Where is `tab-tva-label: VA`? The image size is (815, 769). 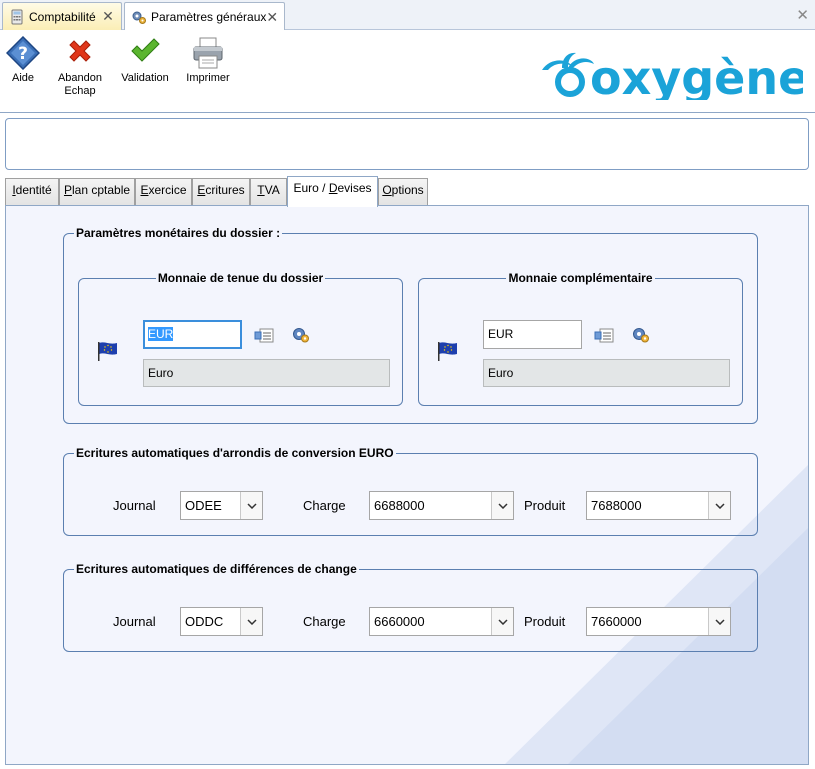
tab-tva-label: VA is located at coordinates (272, 190).